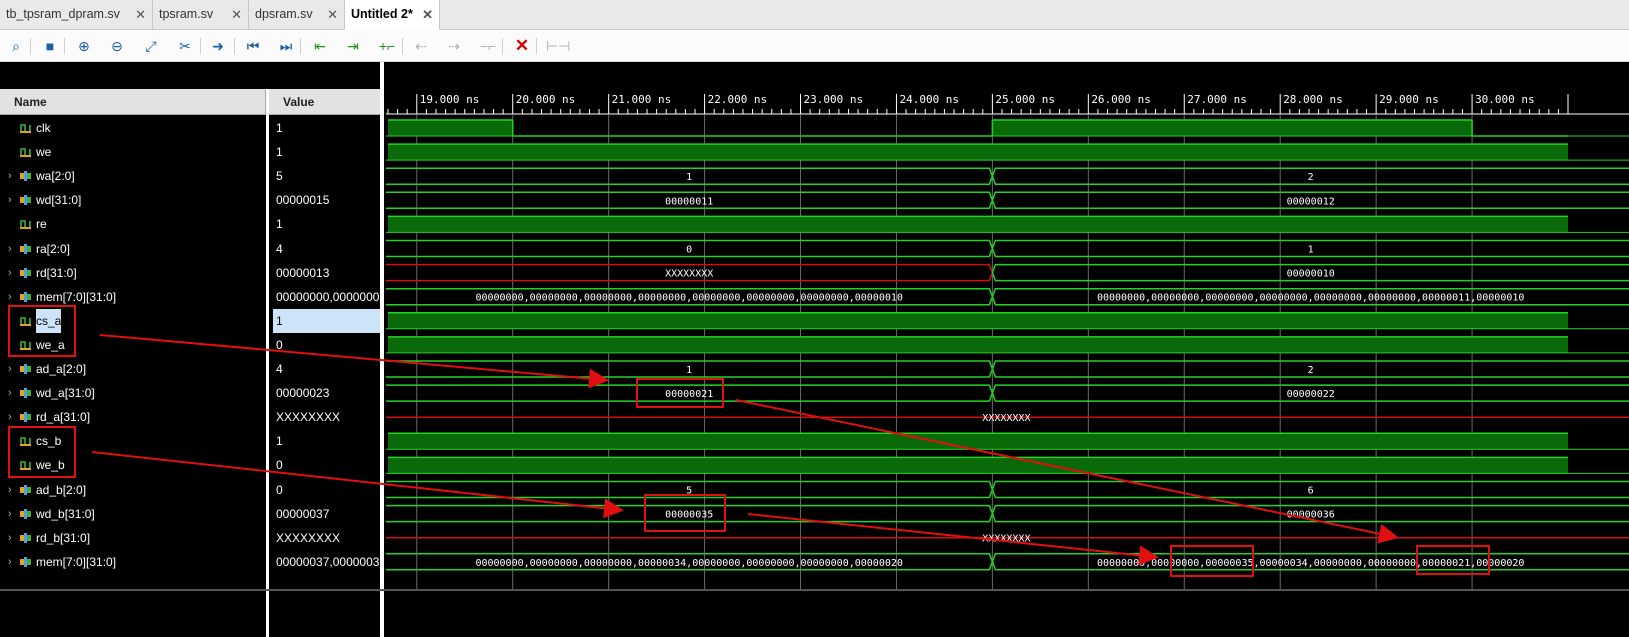  I want to click on annotation-box-mem-b-word2, so click(1212, 561).